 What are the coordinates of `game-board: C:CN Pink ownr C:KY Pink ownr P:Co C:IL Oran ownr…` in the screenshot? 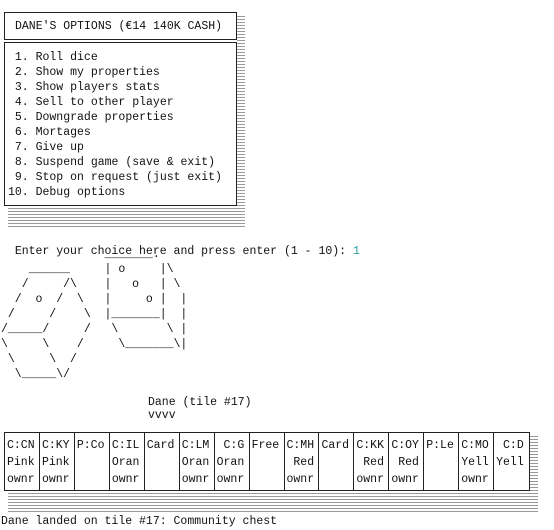 It's located at (267, 461).